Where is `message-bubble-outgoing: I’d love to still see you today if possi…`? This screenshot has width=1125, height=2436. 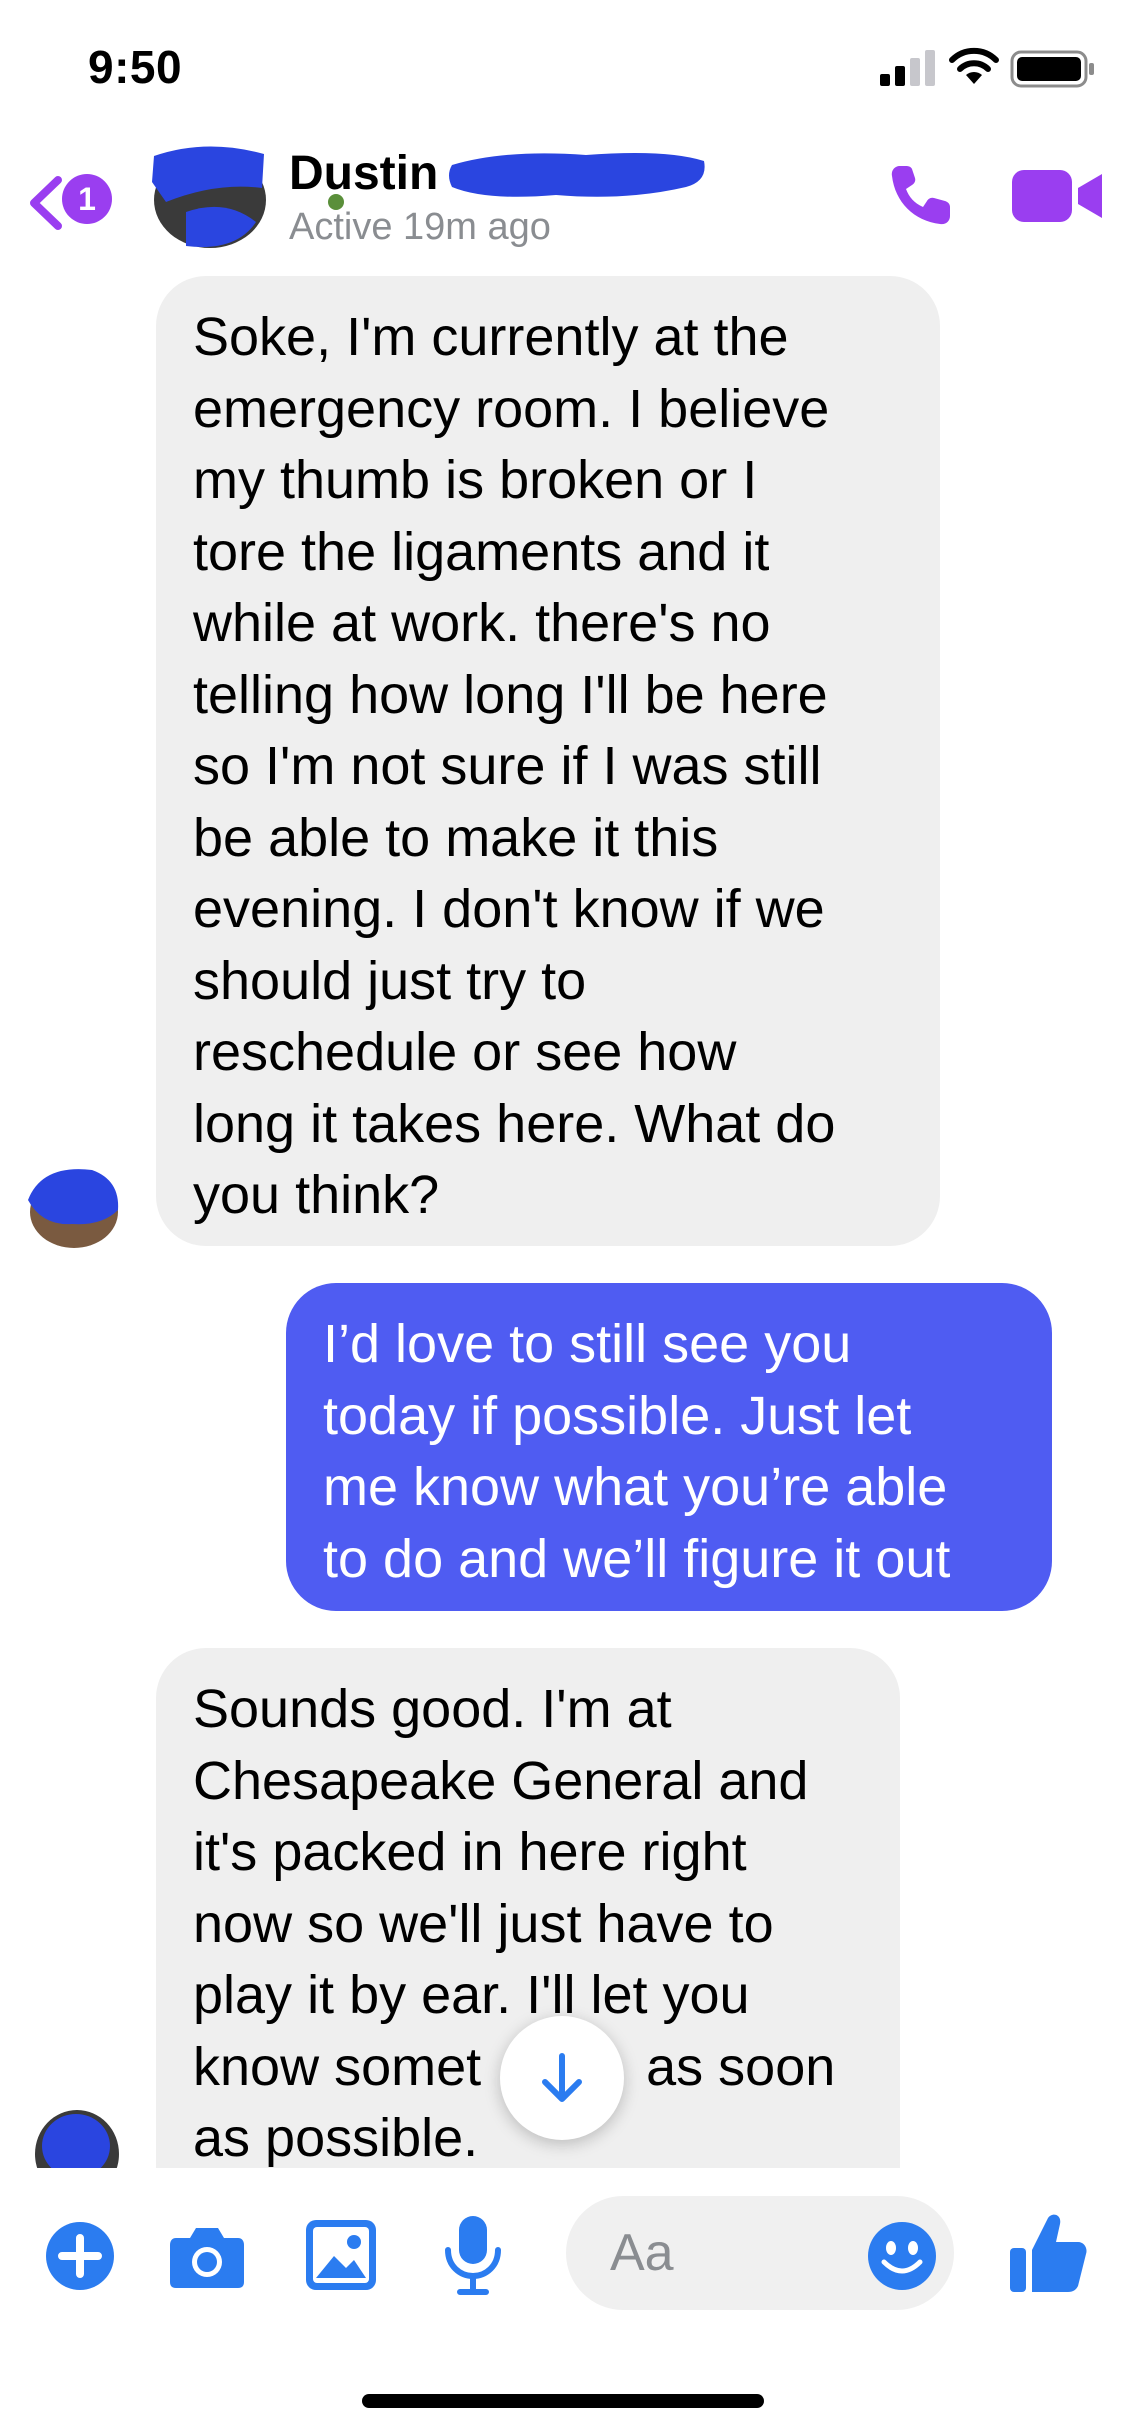 message-bubble-outgoing: I’d love to still see you today if possi… is located at coordinates (669, 1447).